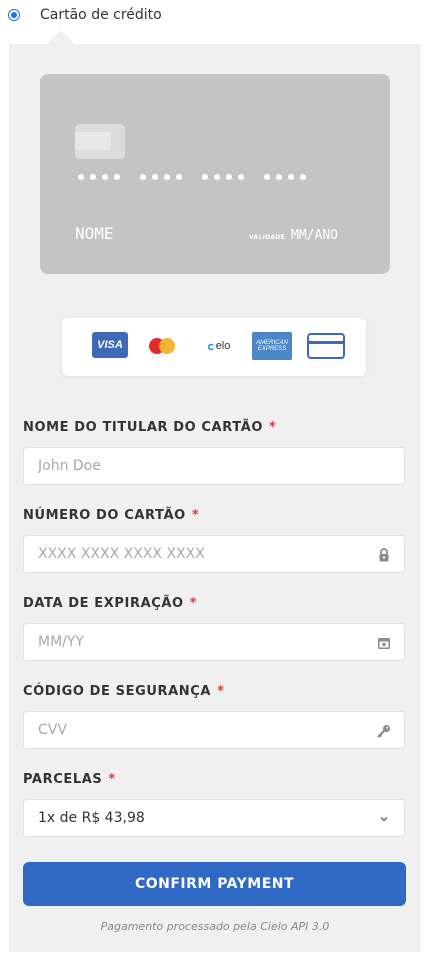 The width and height of the screenshot is (434, 958). I want to click on elo-icon: ⅽ elo, so click(219, 346).